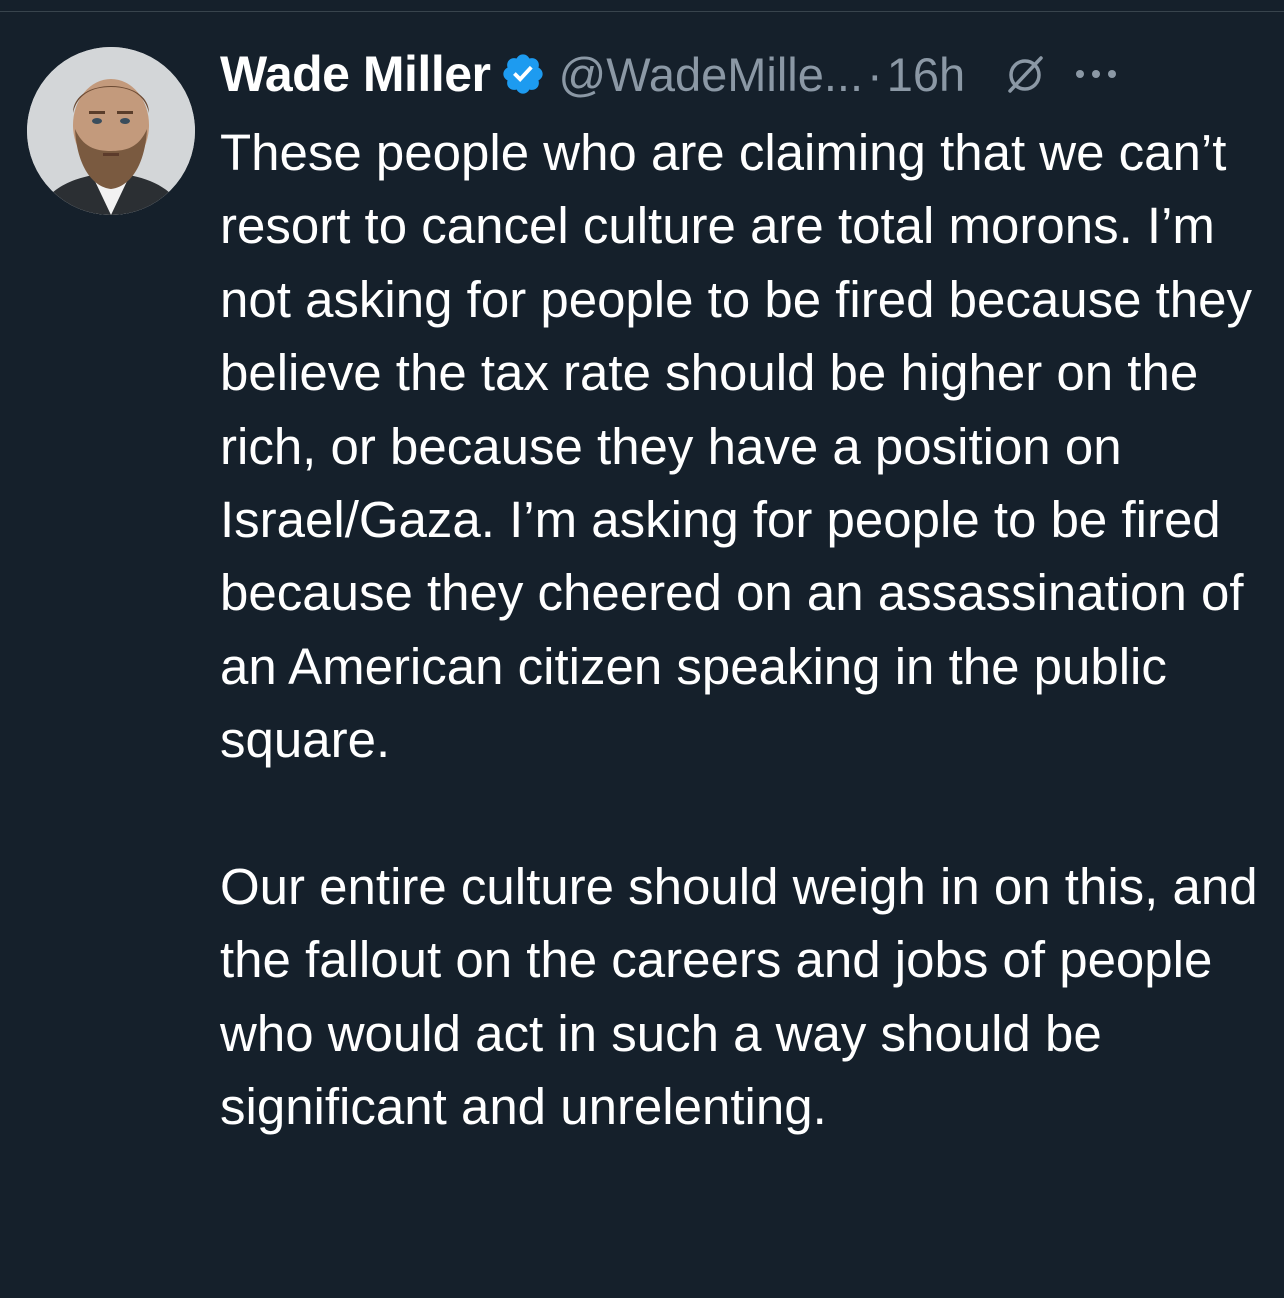 This screenshot has width=1284, height=1298. What do you see at coordinates (1025, 74) in the screenshot?
I see `grok-icon` at bounding box center [1025, 74].